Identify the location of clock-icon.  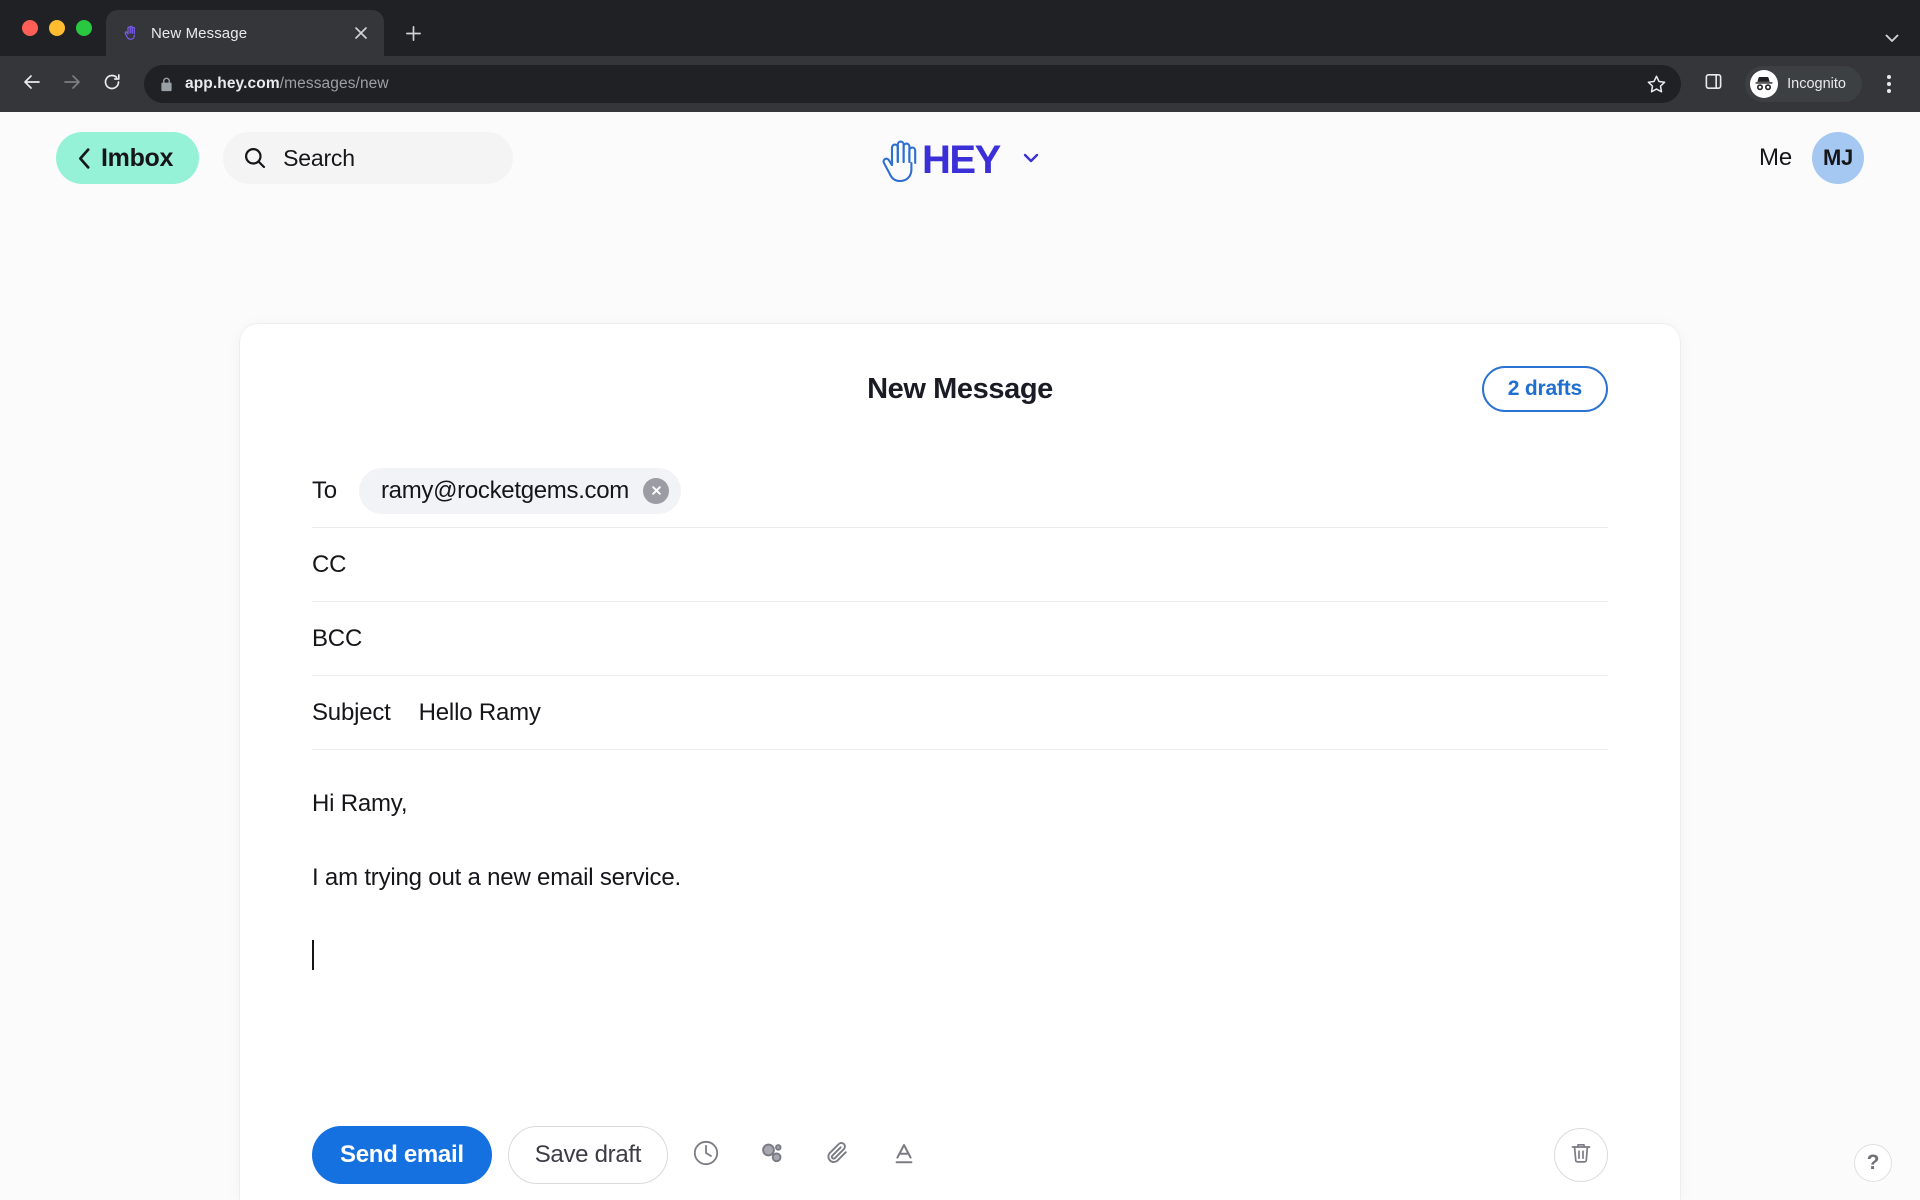
(706, 1155).